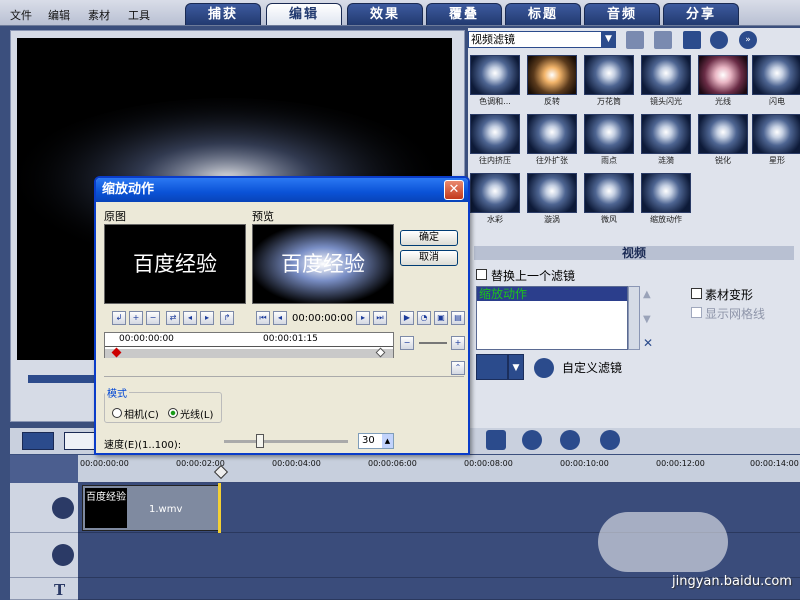  Describe the element at coordinates (190, 318) in the screenshot. I see `prev-keyframe-icon: ◂` at that location.